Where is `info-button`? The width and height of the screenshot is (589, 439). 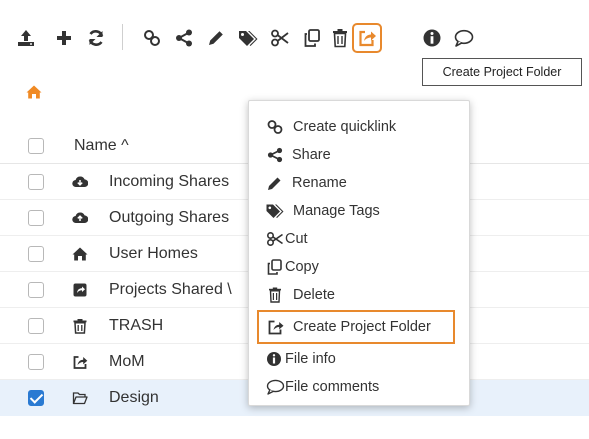 info-button is located at coordinates (432, 38).